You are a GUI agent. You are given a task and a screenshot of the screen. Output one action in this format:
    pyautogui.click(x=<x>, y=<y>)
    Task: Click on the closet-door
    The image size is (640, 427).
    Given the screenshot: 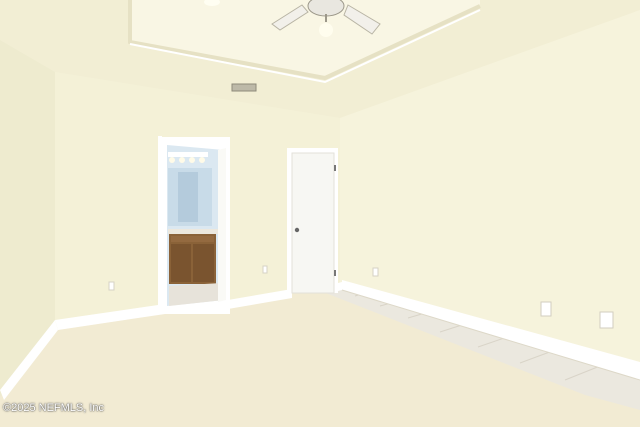 What is the action you would take?
    pyautogui.click(x=312, y=221)
    